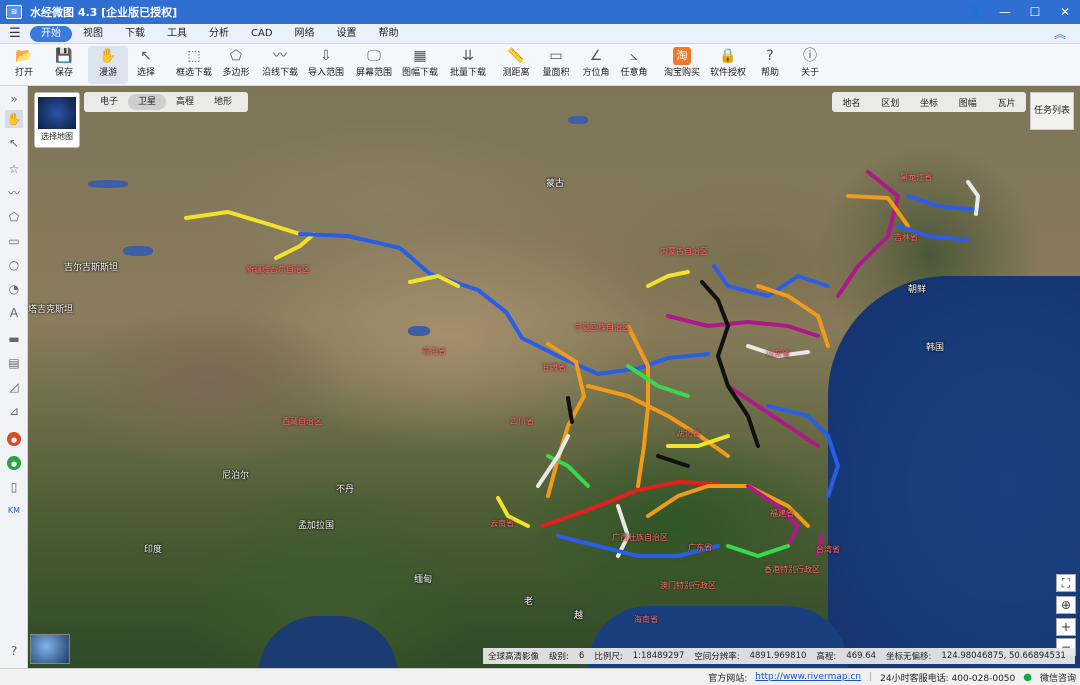 The image size is (1080, 685). I want to click on maptype-terrain: 地形, so click(223, 102).